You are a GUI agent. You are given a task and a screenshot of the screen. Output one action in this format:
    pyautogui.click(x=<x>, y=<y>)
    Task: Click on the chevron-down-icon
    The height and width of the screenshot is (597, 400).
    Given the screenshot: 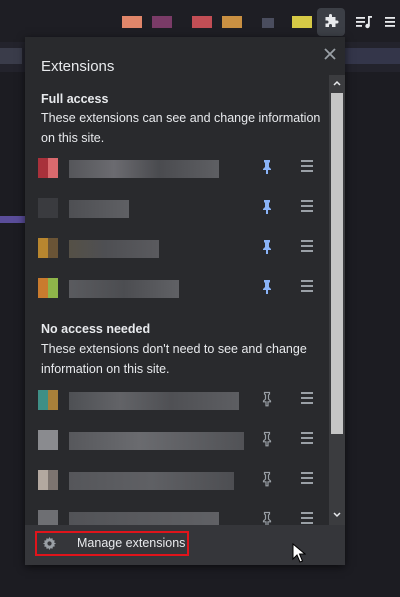 What is the action you would take?
    pyautogui.click(x=337, y=515)
    